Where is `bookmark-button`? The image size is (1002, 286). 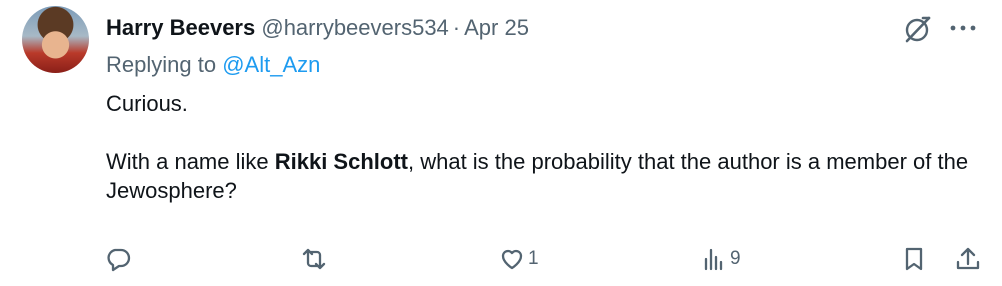 bookmark-button is located at coordinates (914, 259).